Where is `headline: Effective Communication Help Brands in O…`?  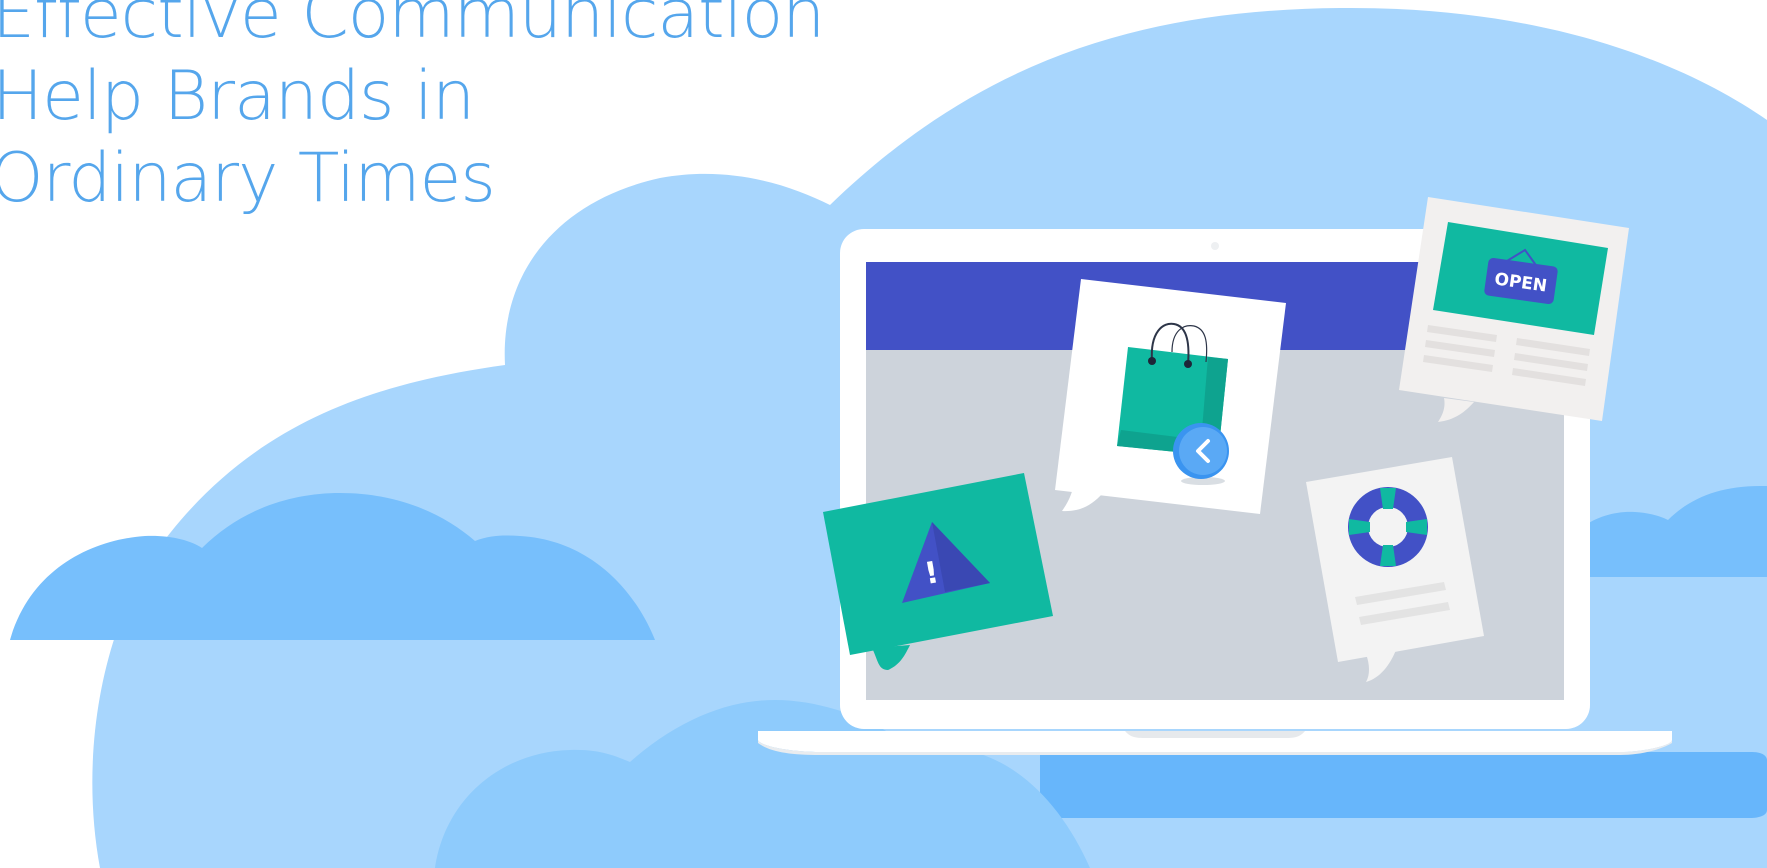
headline: Effective Communication Help Brands in O… is located at coordinates (412, 110).